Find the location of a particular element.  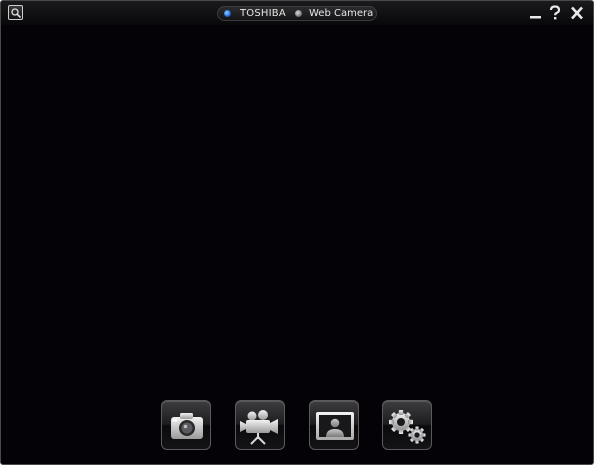

magnifier-icon is located at coordinates (16, 13).